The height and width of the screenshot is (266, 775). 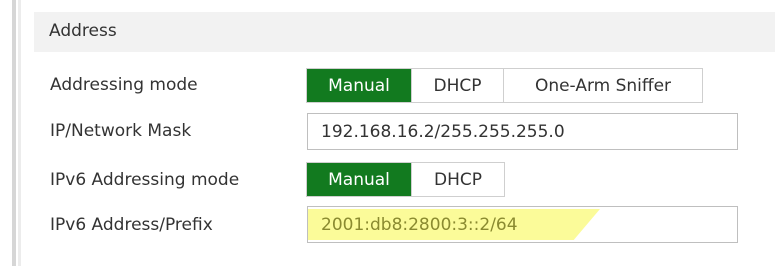 What do you see at coordinates (458, 85) in the screenshot?
I see `addressing-mode-dhcp-button: DHCP` at bounding box center [458, 85].